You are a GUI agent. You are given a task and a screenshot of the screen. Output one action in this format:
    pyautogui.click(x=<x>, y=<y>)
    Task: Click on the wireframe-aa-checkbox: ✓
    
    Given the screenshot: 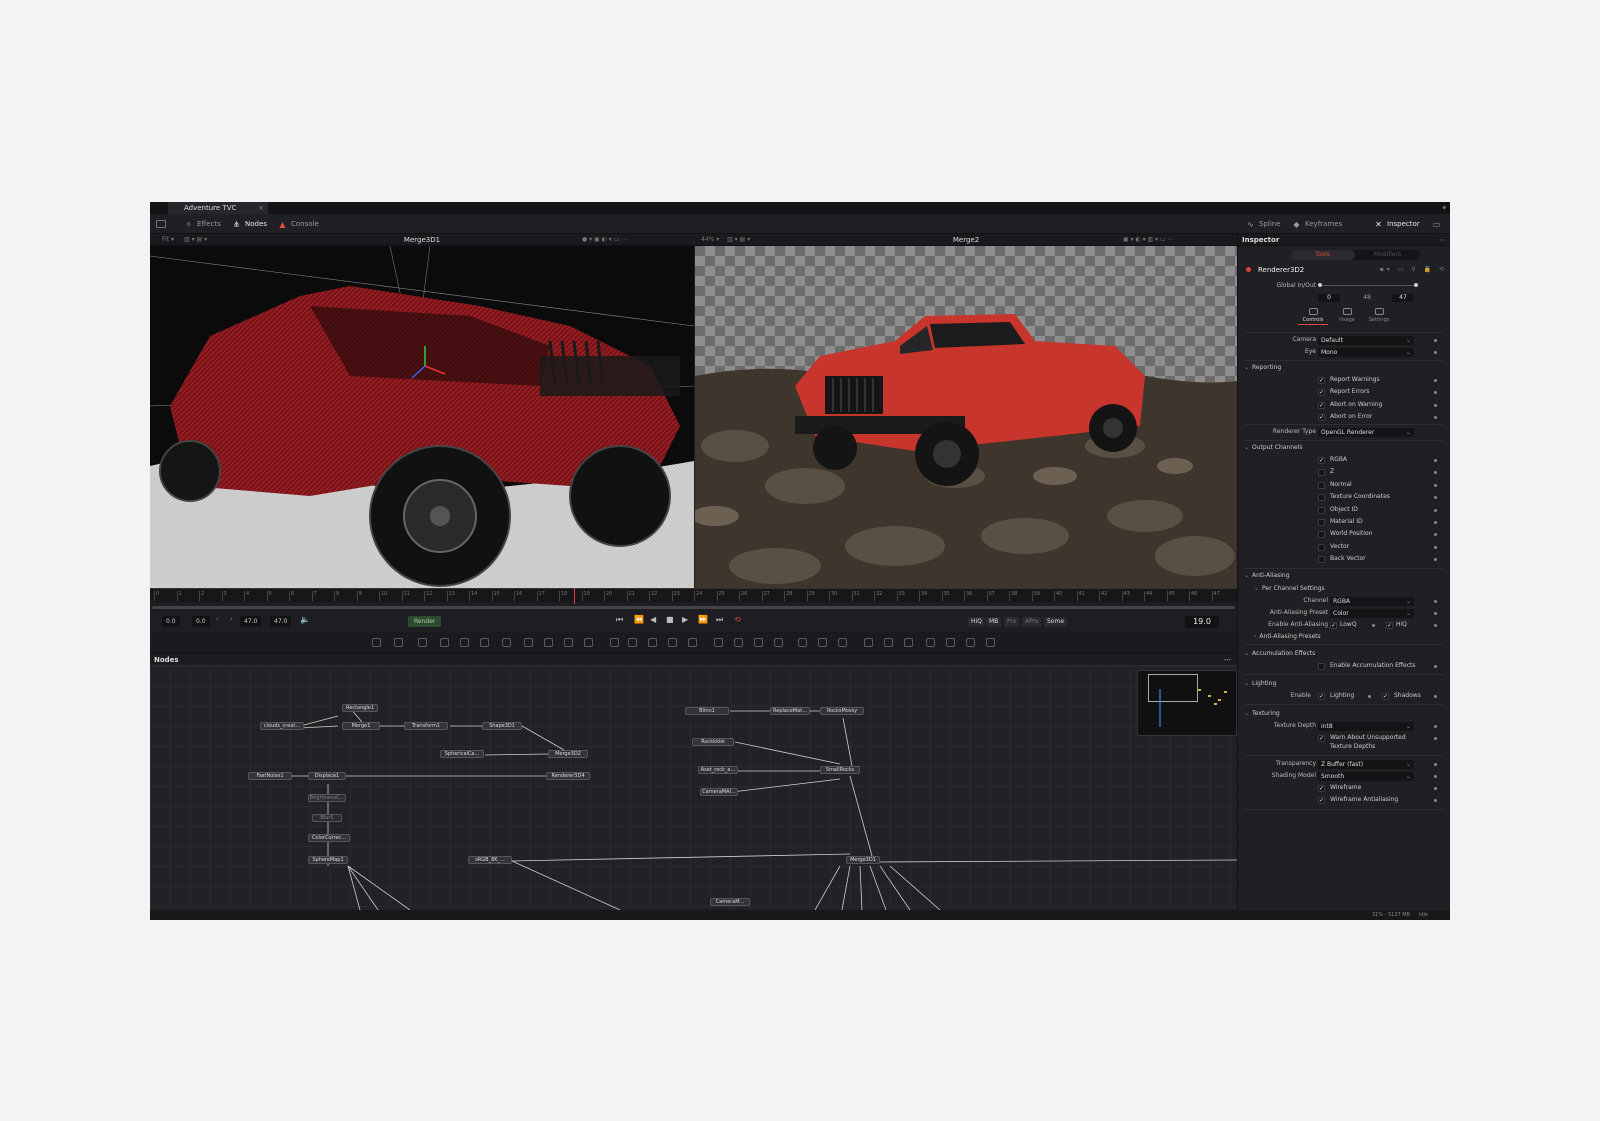 What is the action you would take?
    pyautogui.click(x=1321, y=800)
    